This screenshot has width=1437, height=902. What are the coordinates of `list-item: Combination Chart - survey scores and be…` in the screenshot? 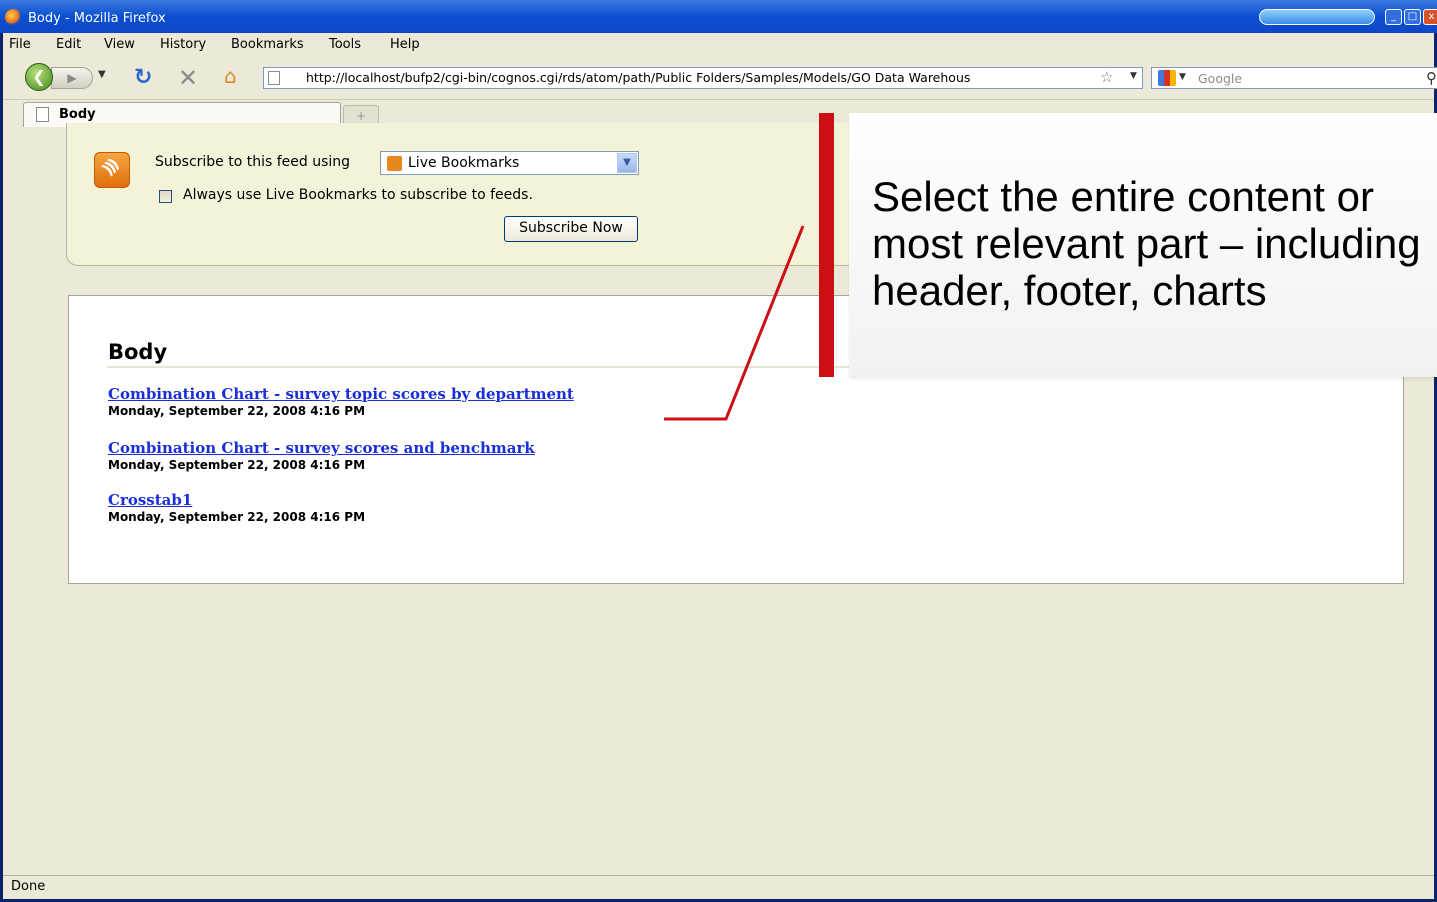 It's located at (321, 455).